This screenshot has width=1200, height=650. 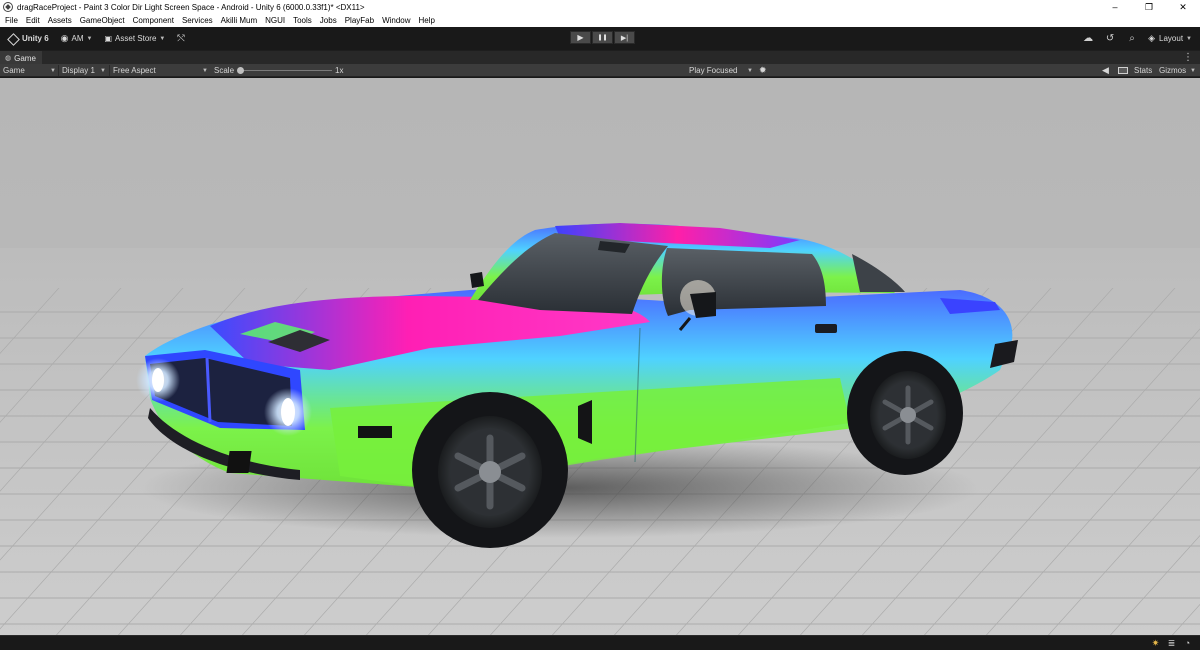 I want to click on unity-app-icon, so click(x=8, y=7).